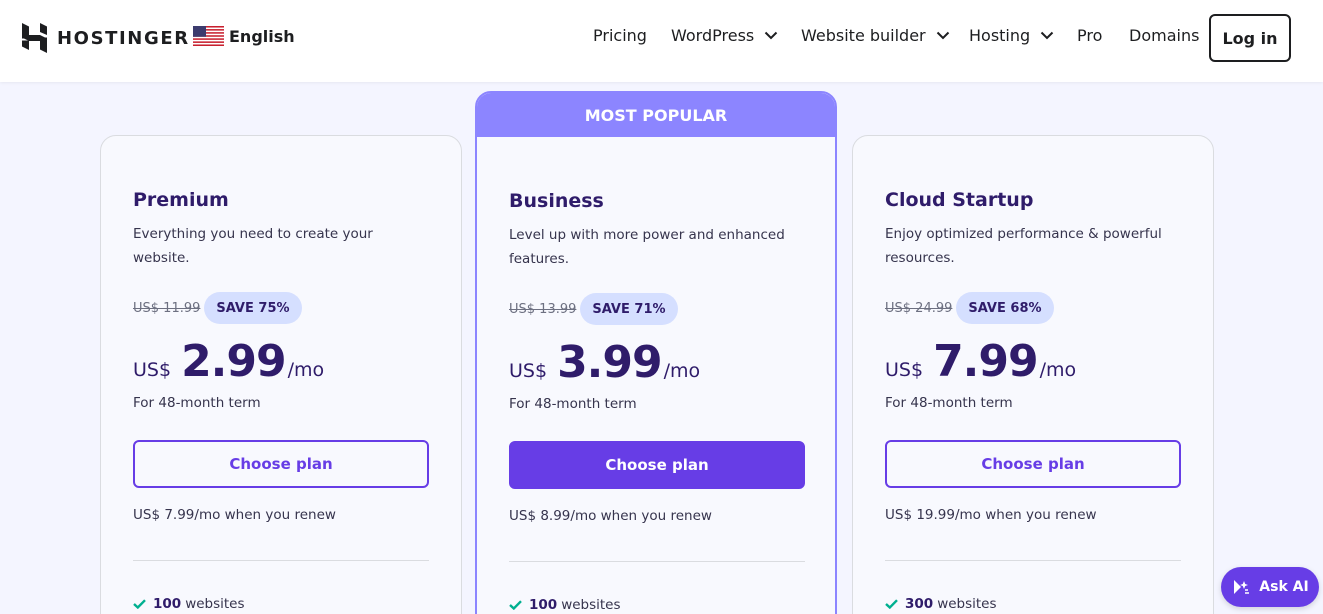 The height and width of the screenshot is (614, 1323). I want to click on nav-website-builder: Website builder, so click(875, 35).